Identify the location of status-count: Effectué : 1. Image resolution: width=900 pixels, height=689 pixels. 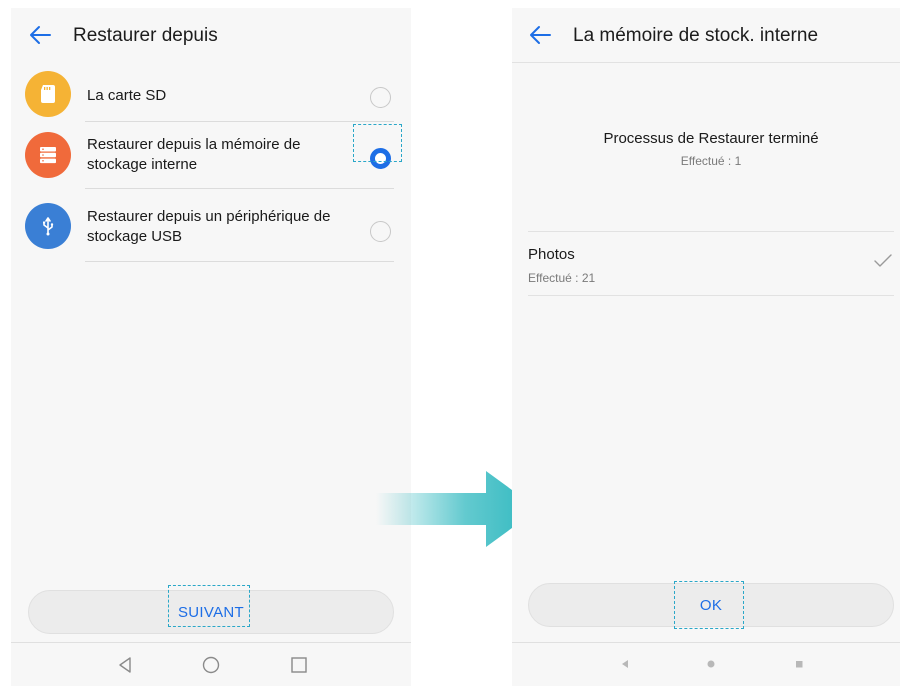
(711, 161).